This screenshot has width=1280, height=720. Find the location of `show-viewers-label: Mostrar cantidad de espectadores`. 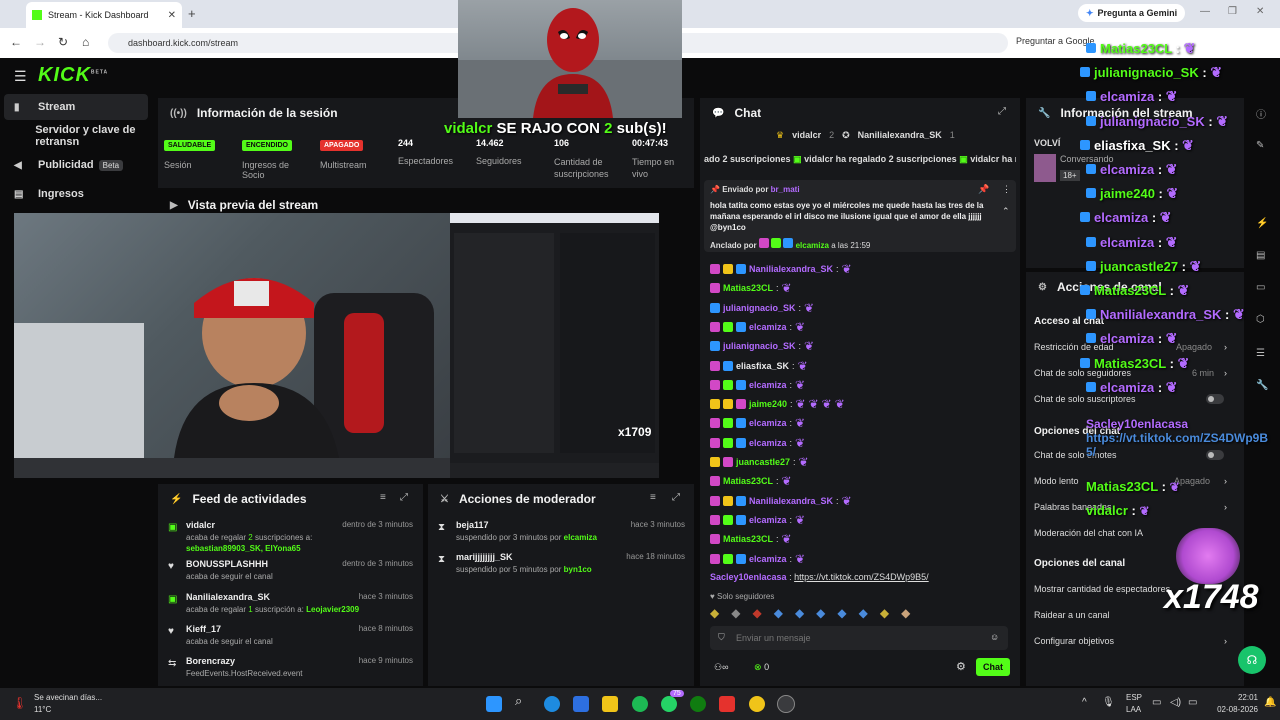

show-viewers-label: Mostrar cantidad de espectadores is located at coordinates (1102, 589).